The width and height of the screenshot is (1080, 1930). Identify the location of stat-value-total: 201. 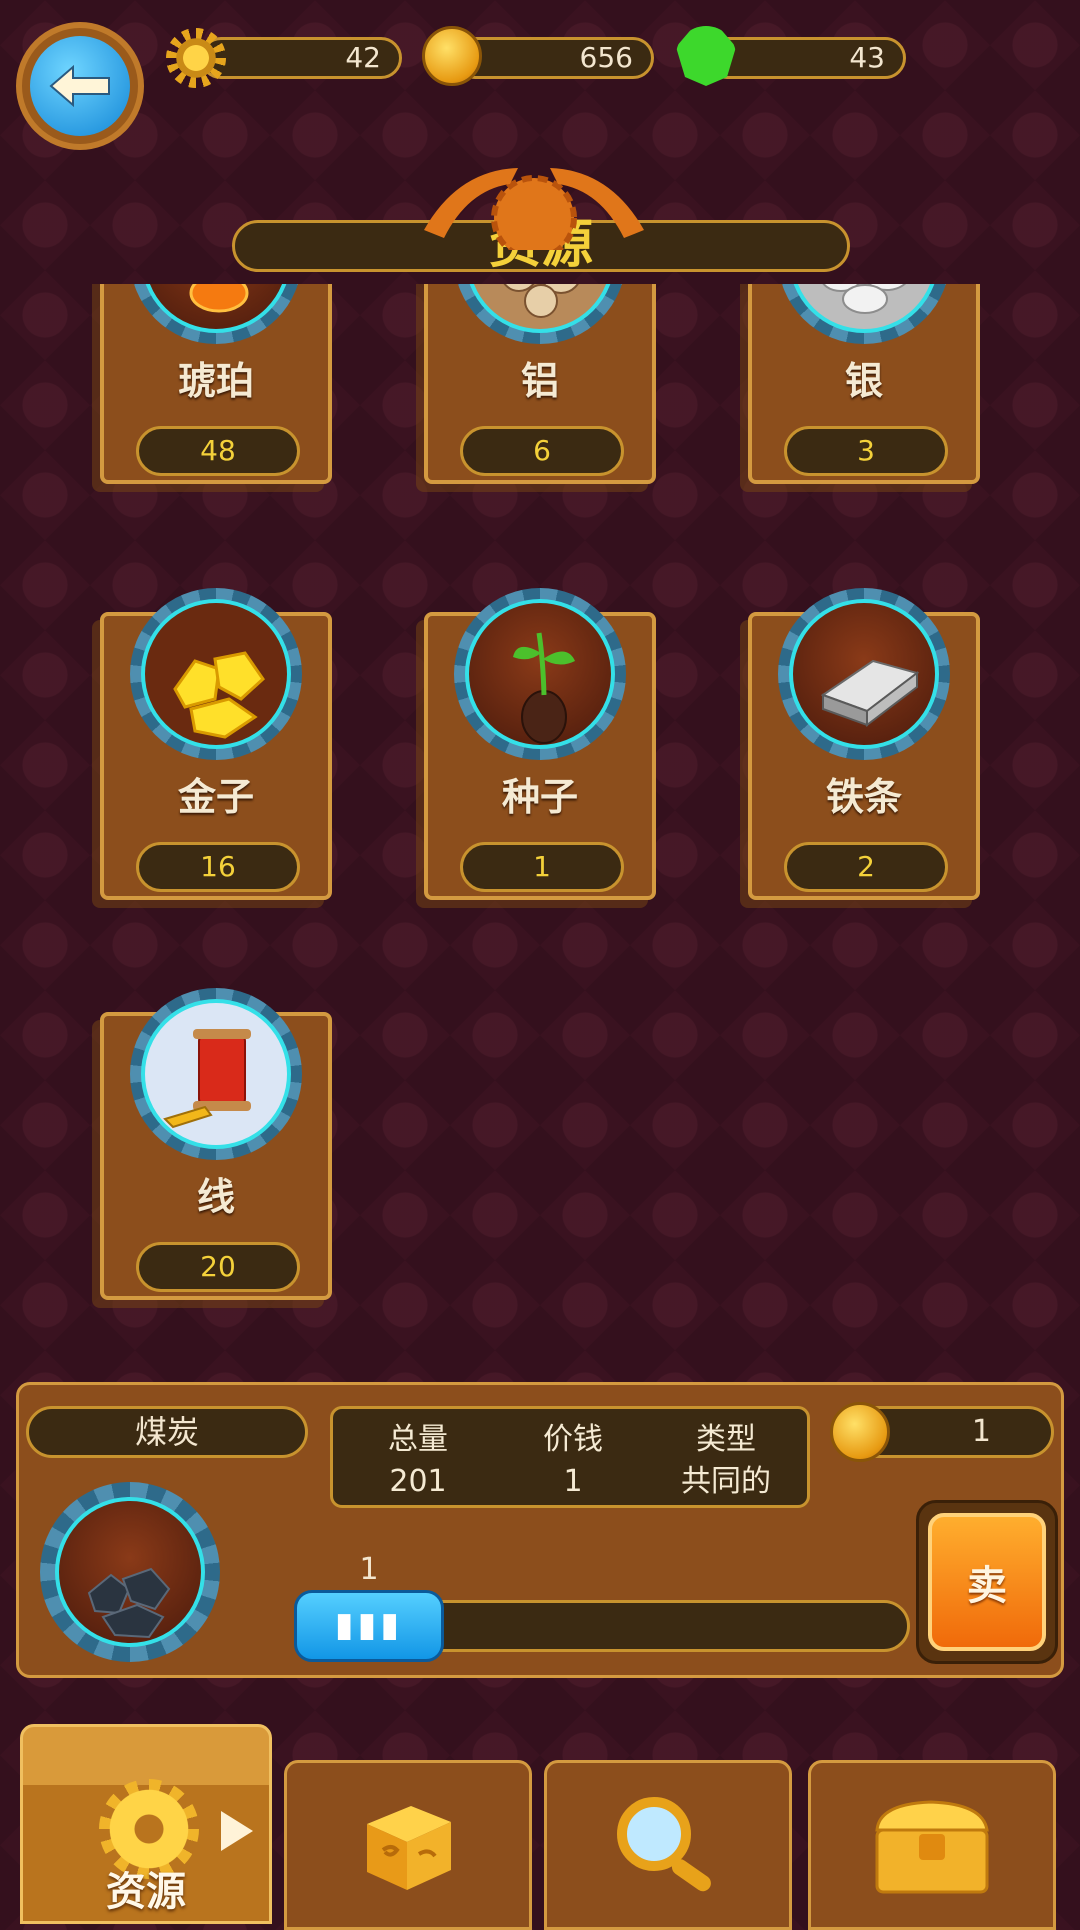
(418, 1481).